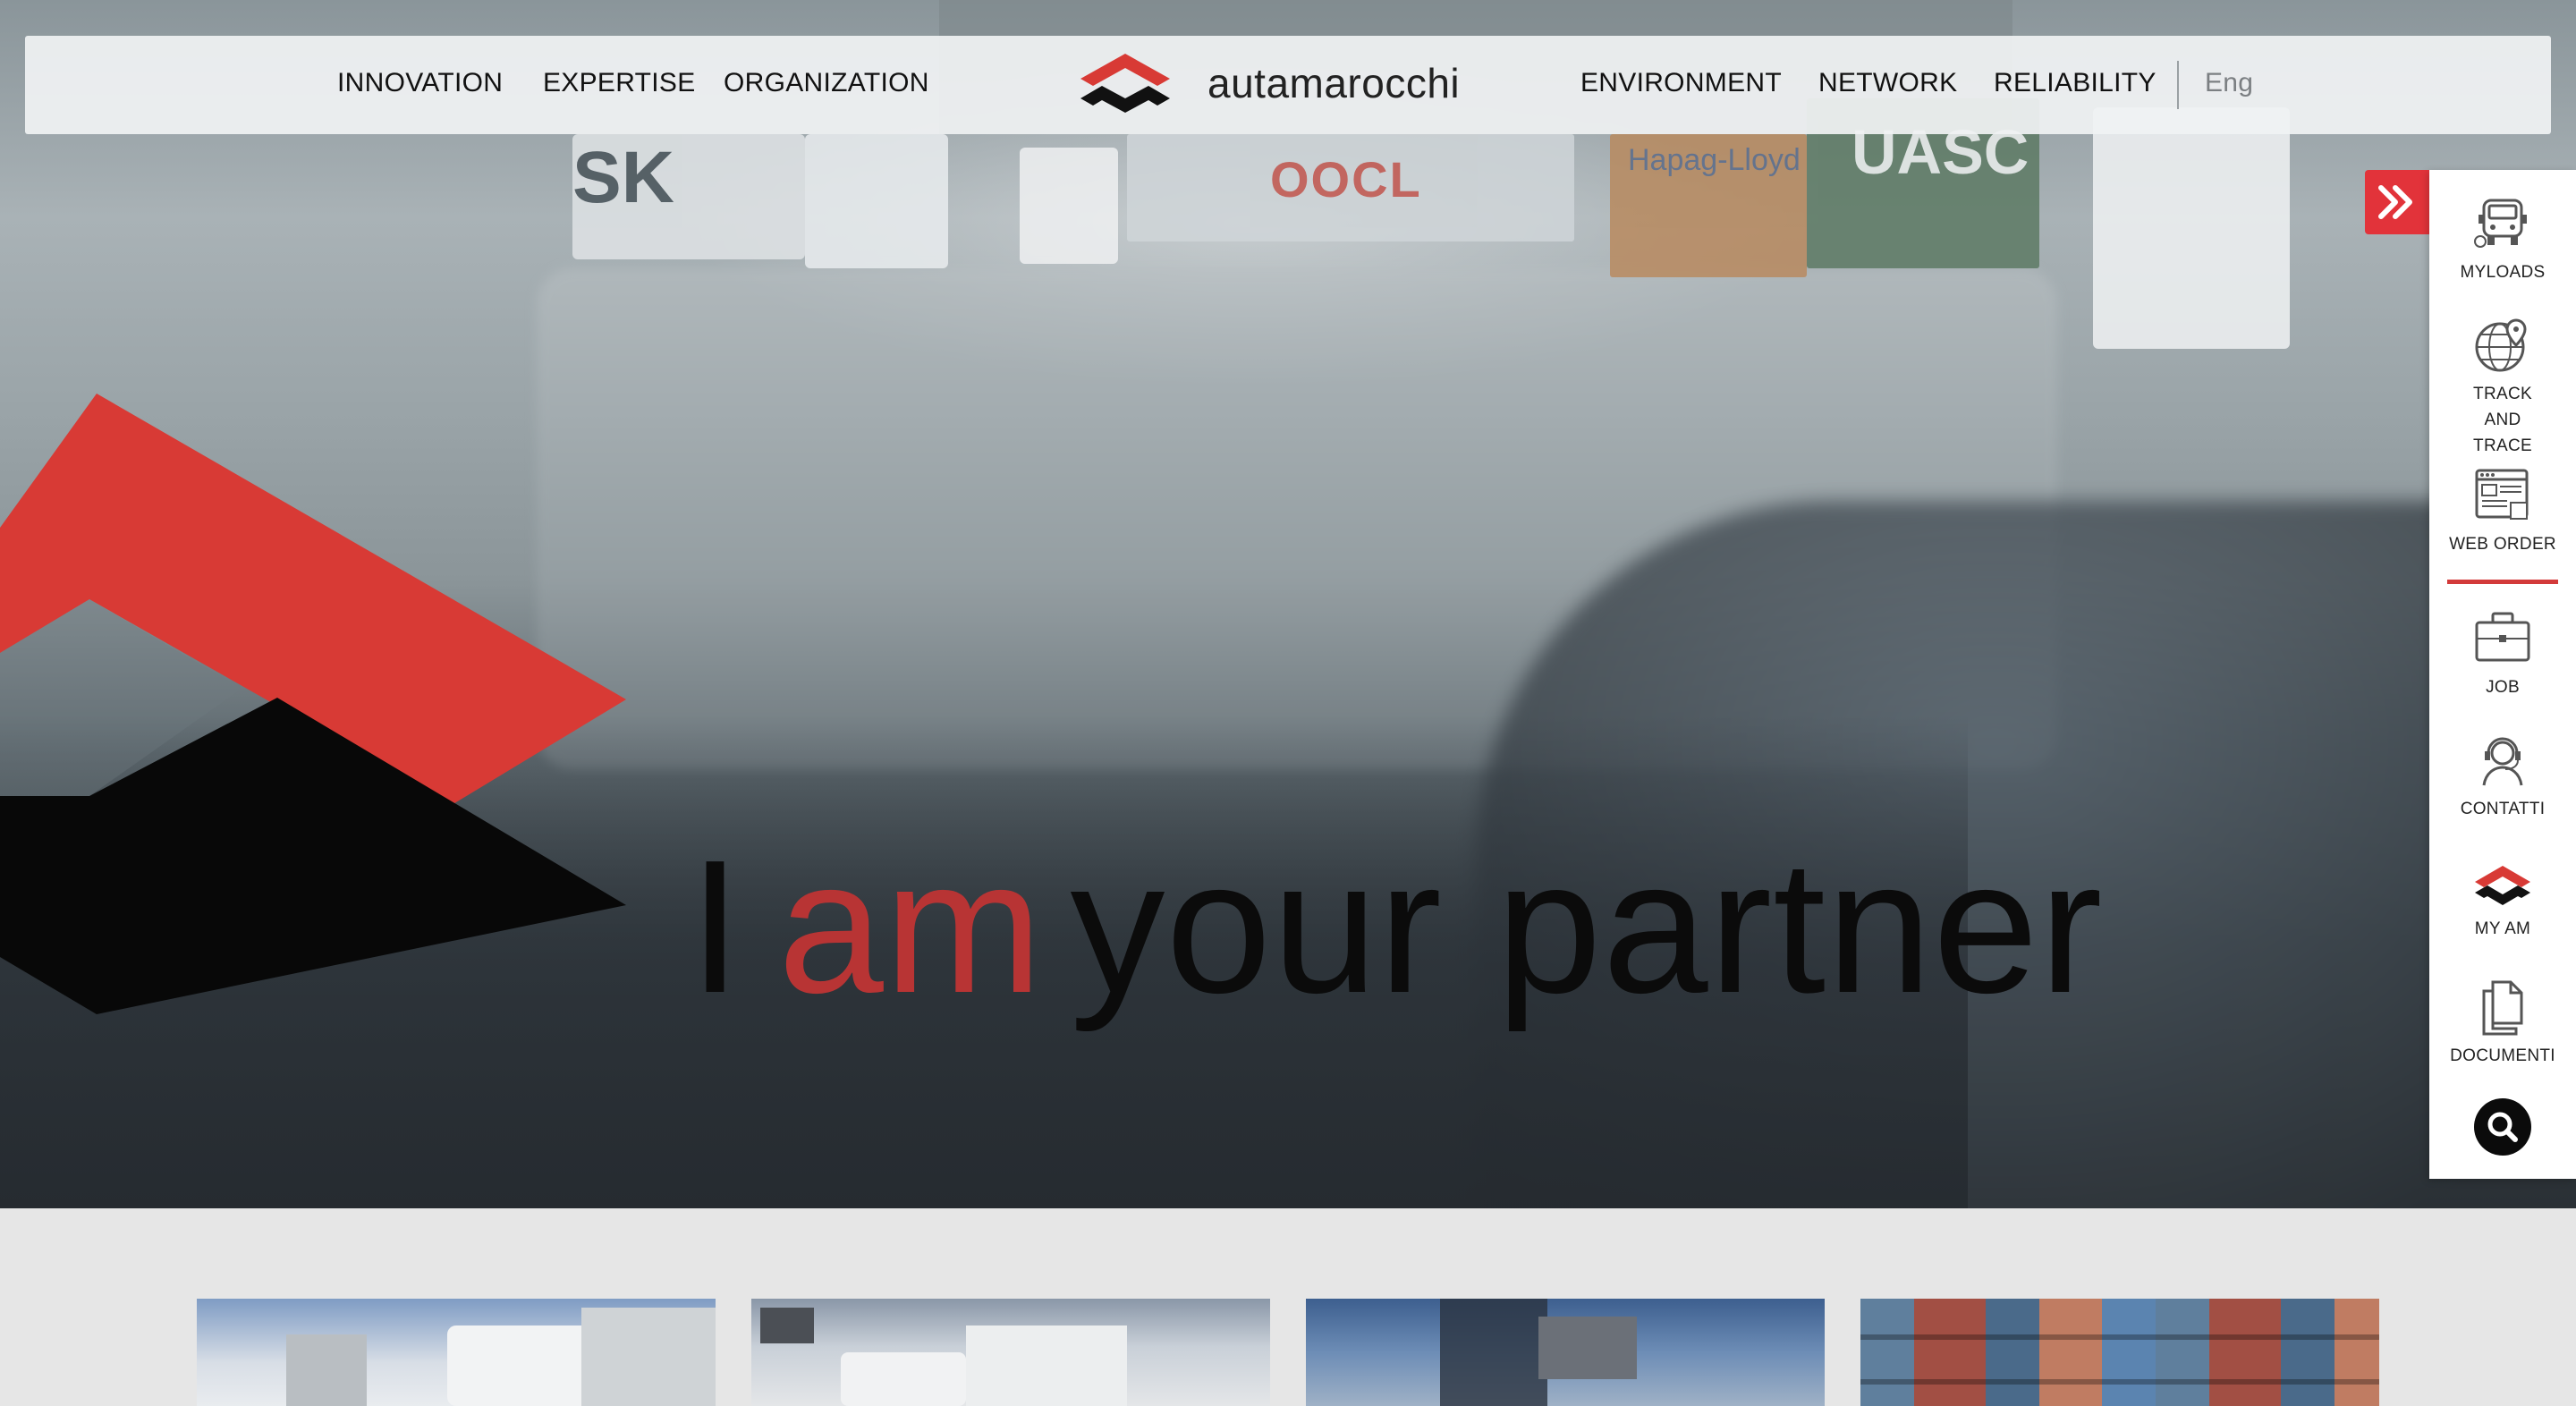 This screenshot has width=2576, height=1406. Describe the element at coordinates (2502, 762) in the screenshot. I see `headset-icon` at that location.